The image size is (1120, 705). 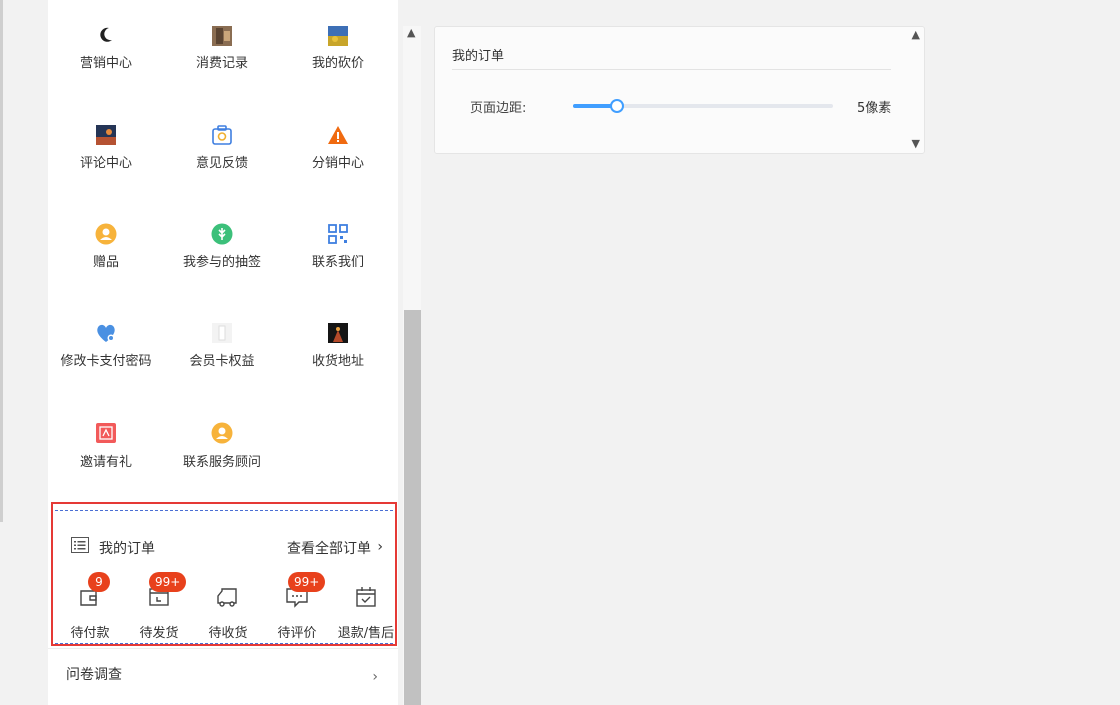 What do you see at coordinates (222, 36) in the screenshot?
I see `consumption-record-image` at bounding box center [222, 36].